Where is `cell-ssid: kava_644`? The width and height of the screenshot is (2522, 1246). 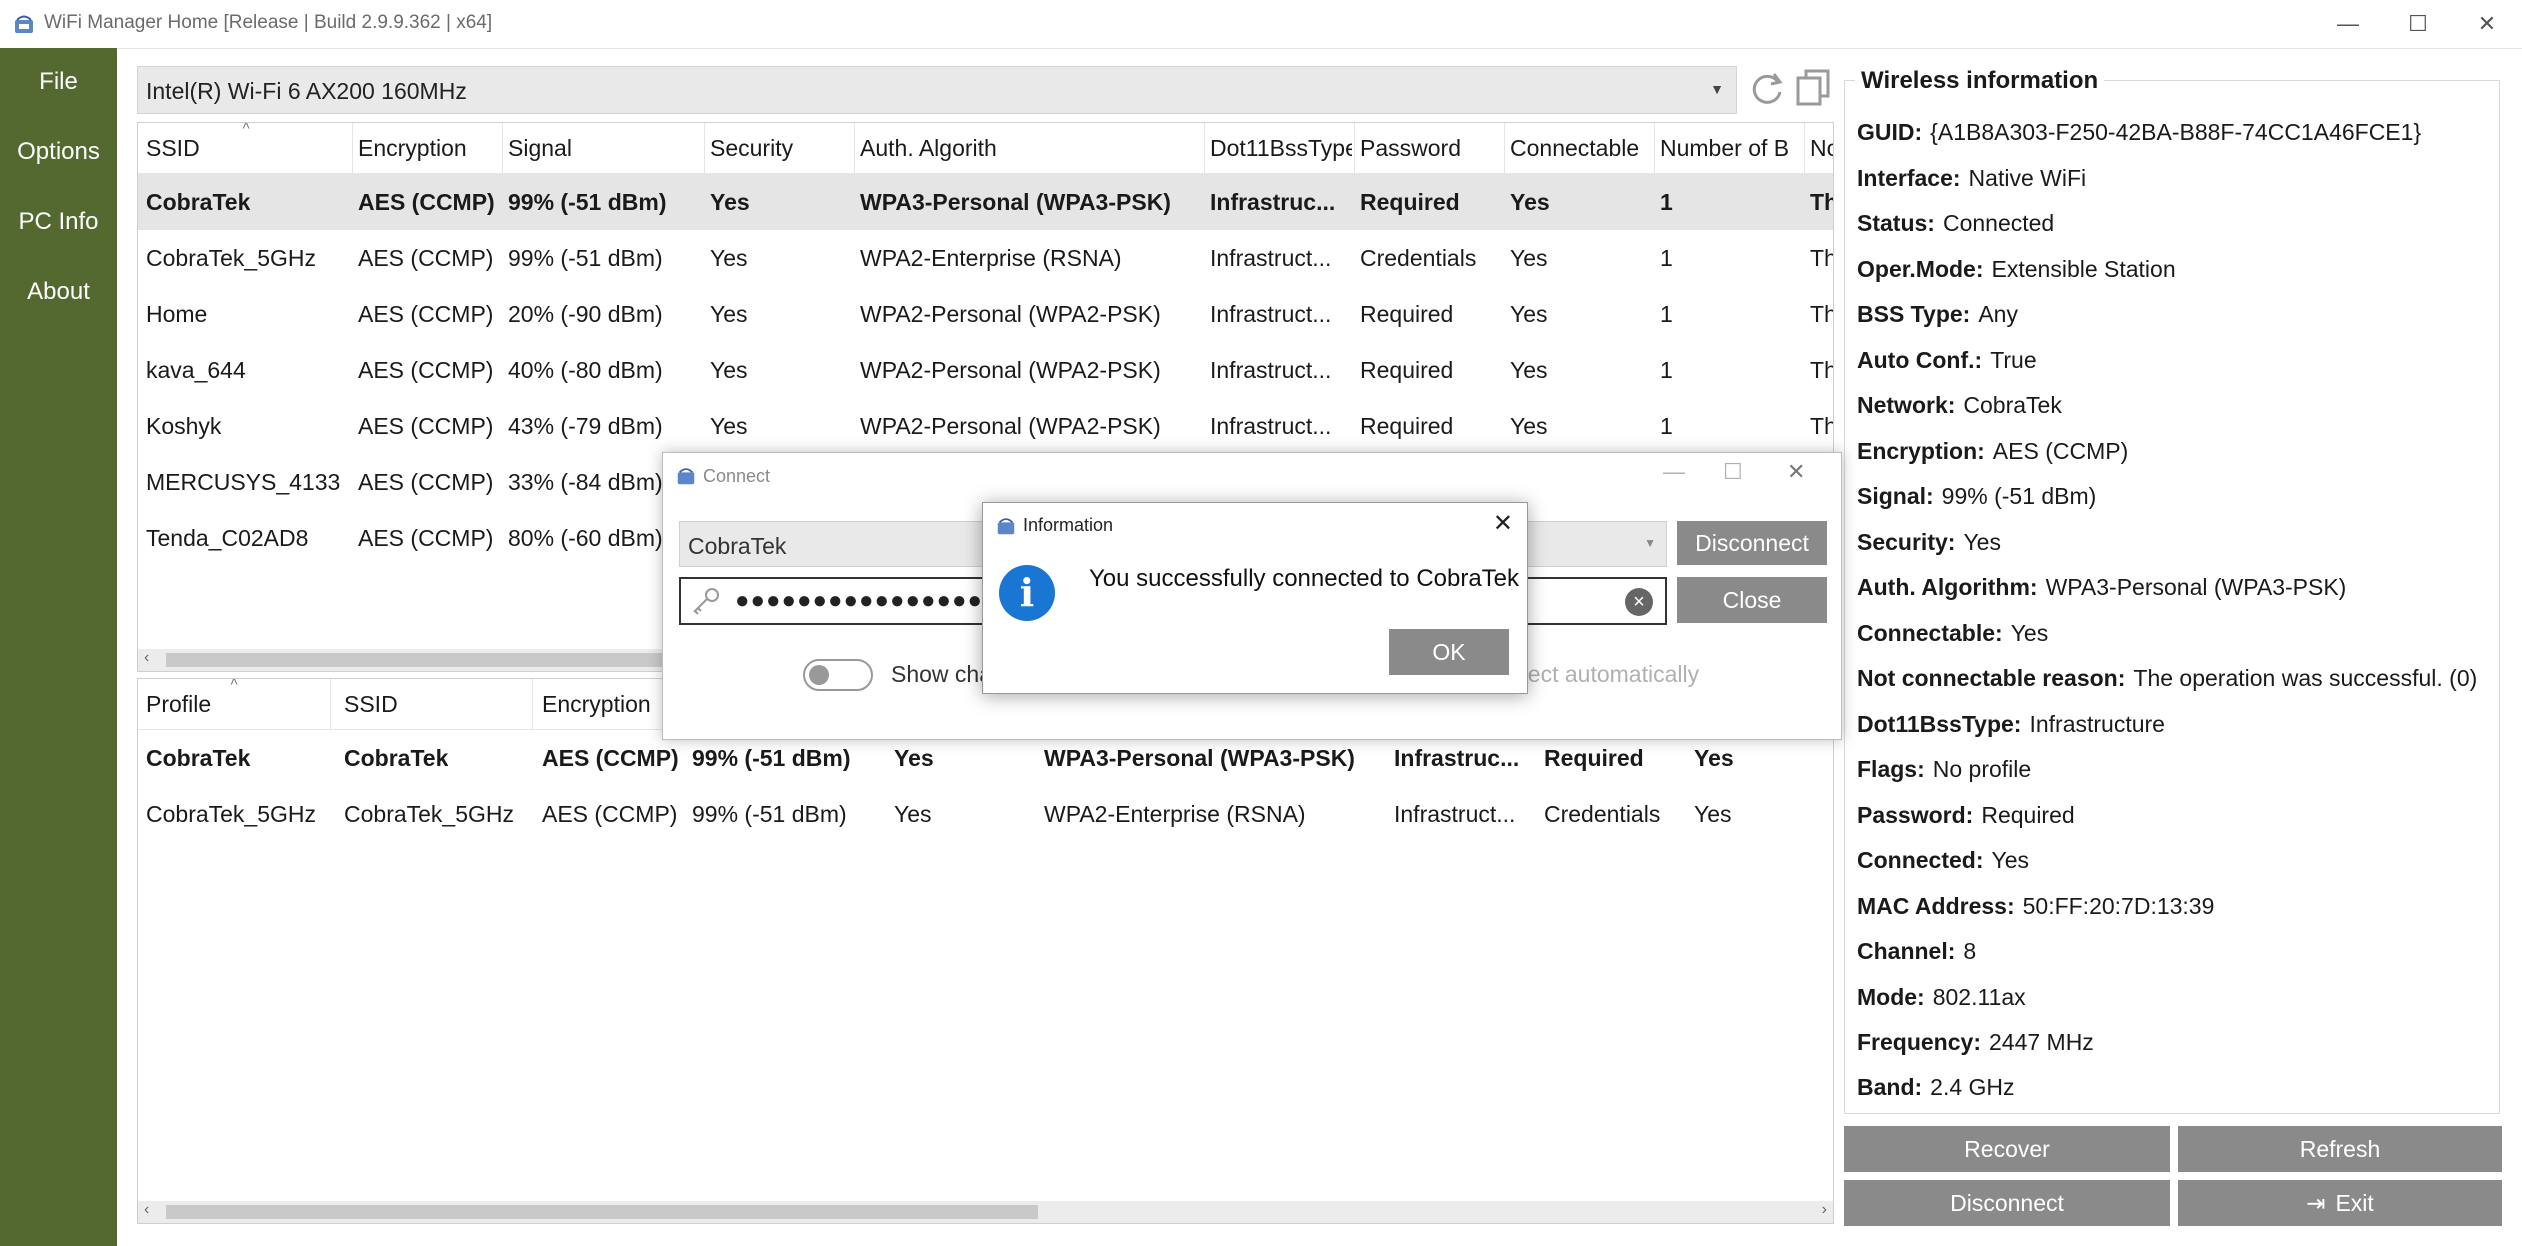
cell-ssid: kava_644 is located at coordinates (196, 370).